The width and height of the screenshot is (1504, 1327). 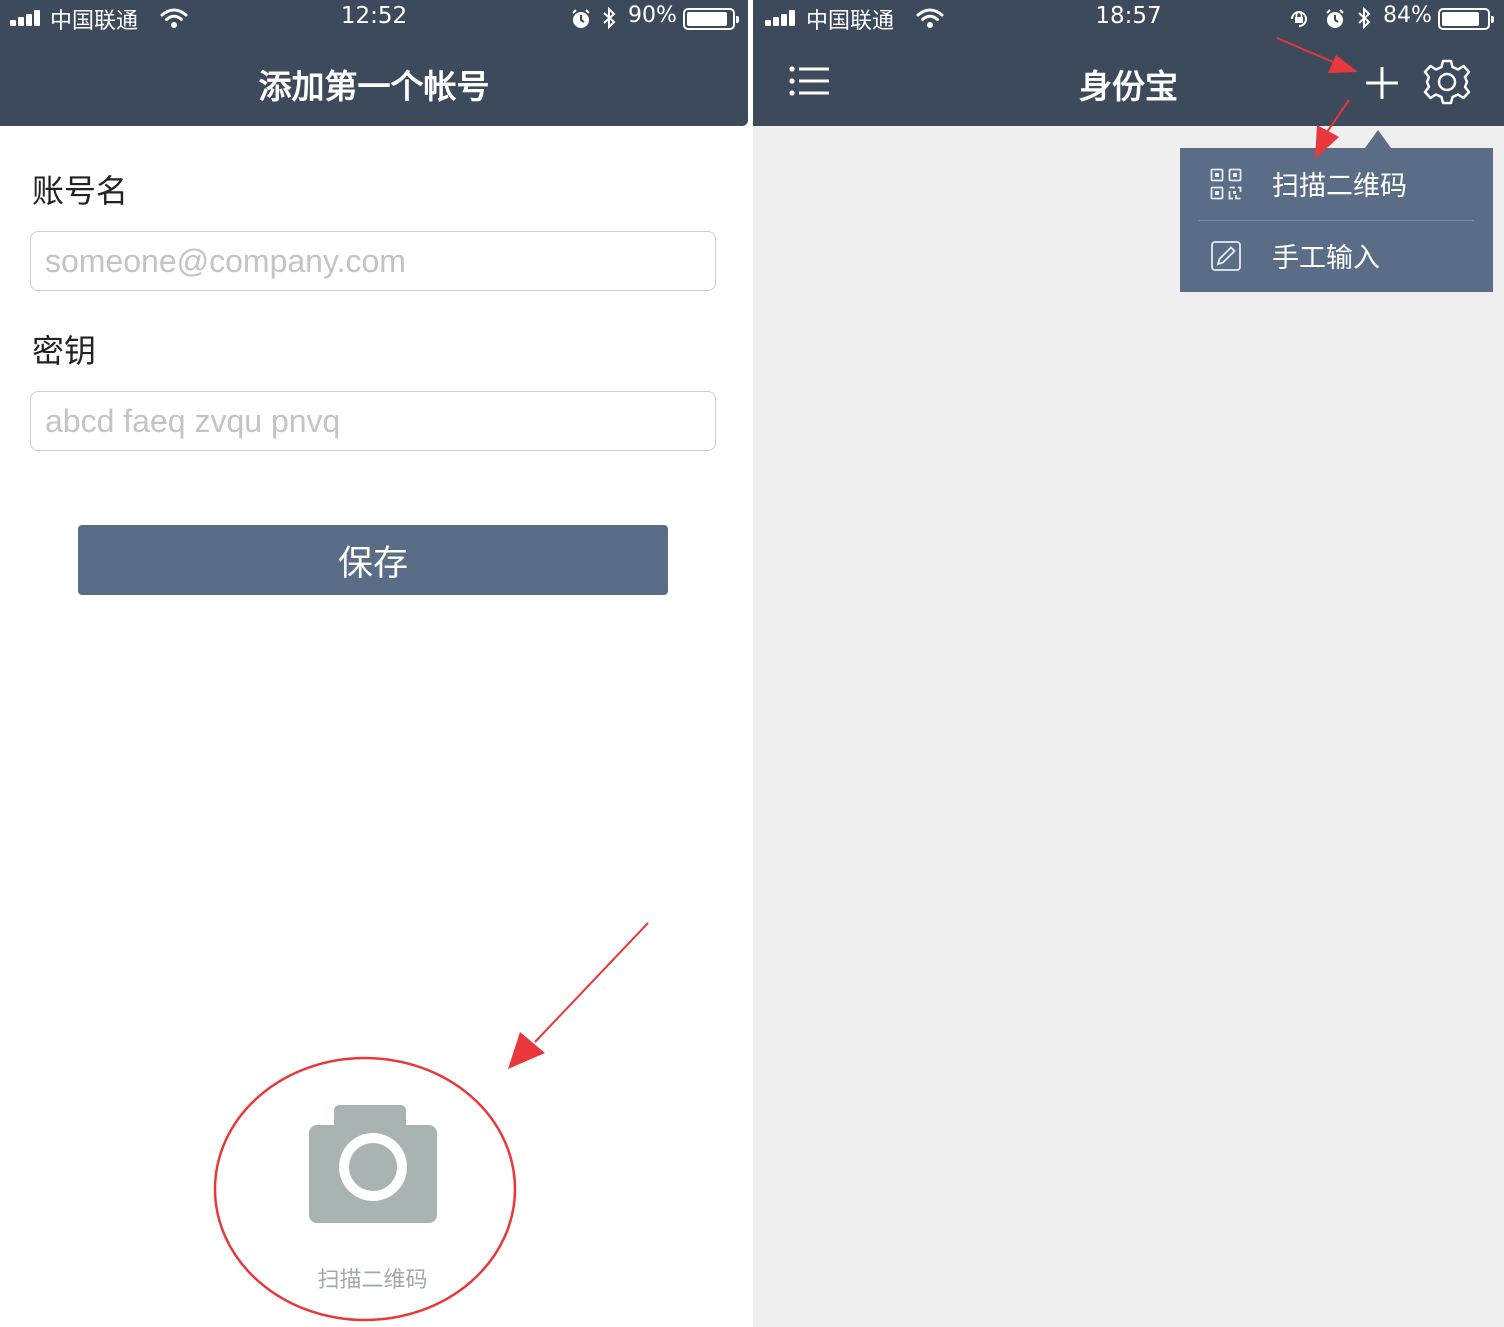 What do you see at coordinates (1382, 83) in the screenshot?
I see `plus-icon` at bounding box center [1382, 83].